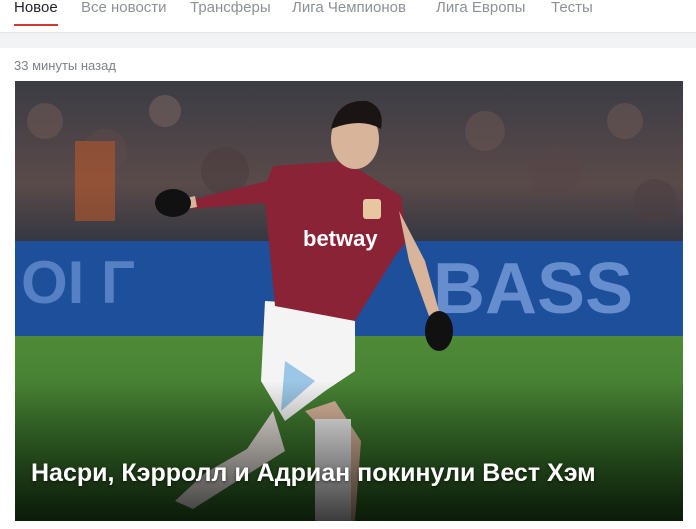 The width and height of the screenshot is (696, 529). I want to click on tab-europa-league: Лига Европы, so click(480, 15).